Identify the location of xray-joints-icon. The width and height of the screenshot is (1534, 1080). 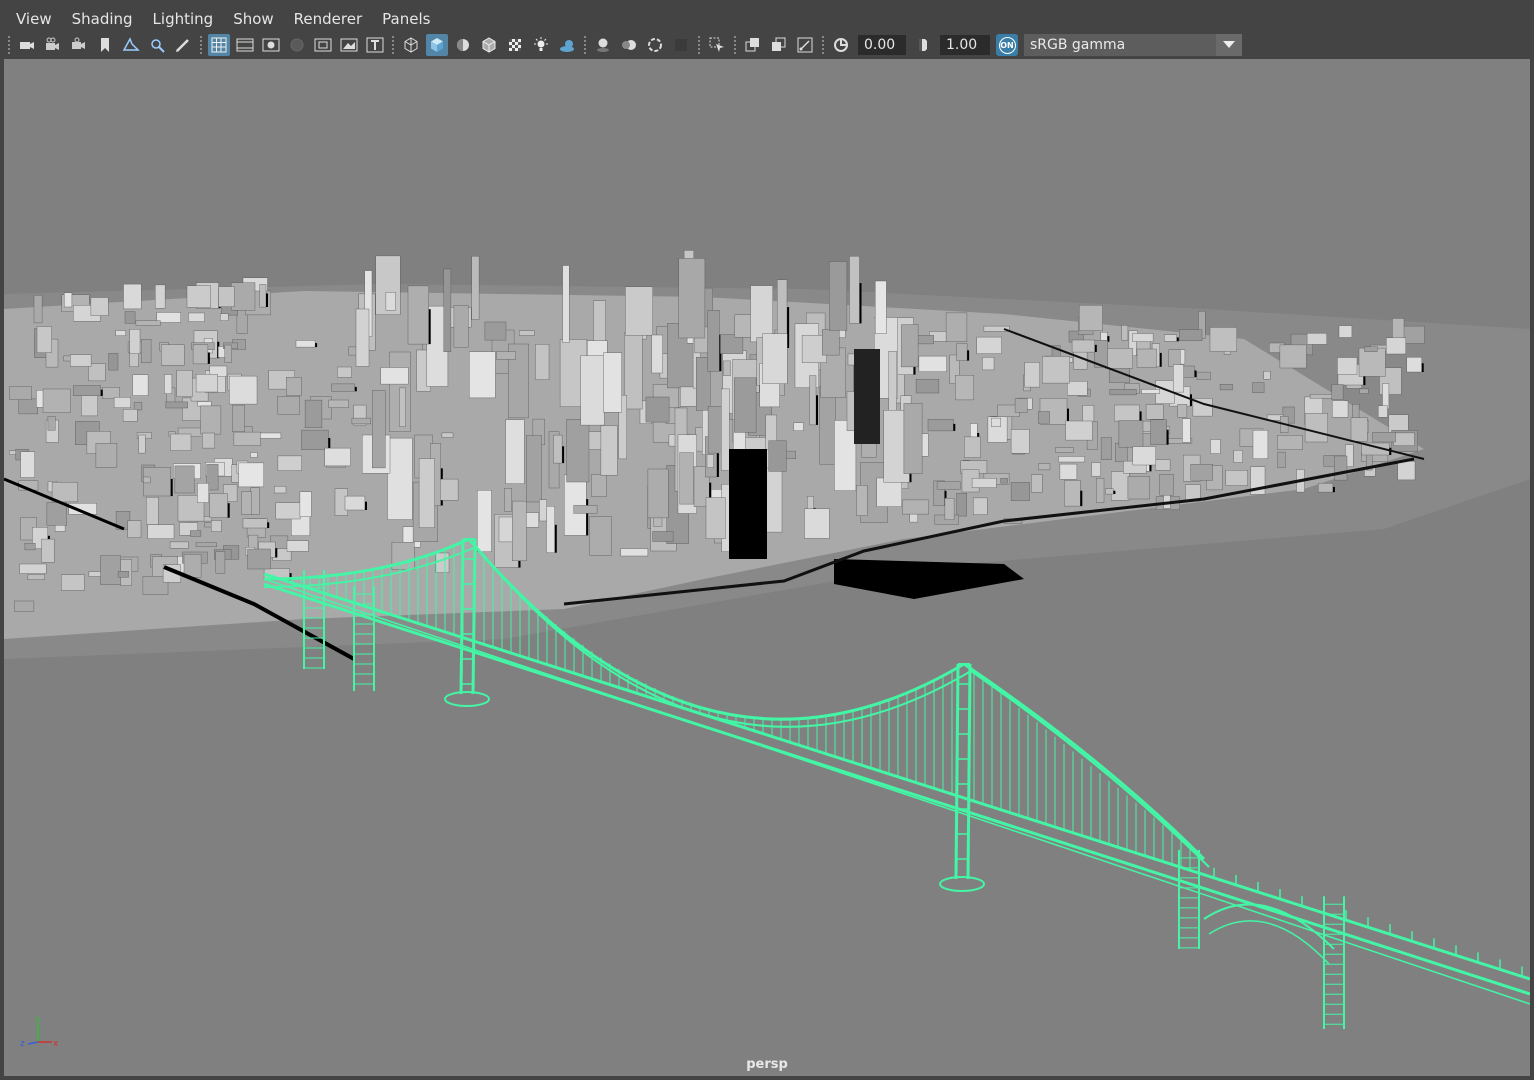
(805, 45).